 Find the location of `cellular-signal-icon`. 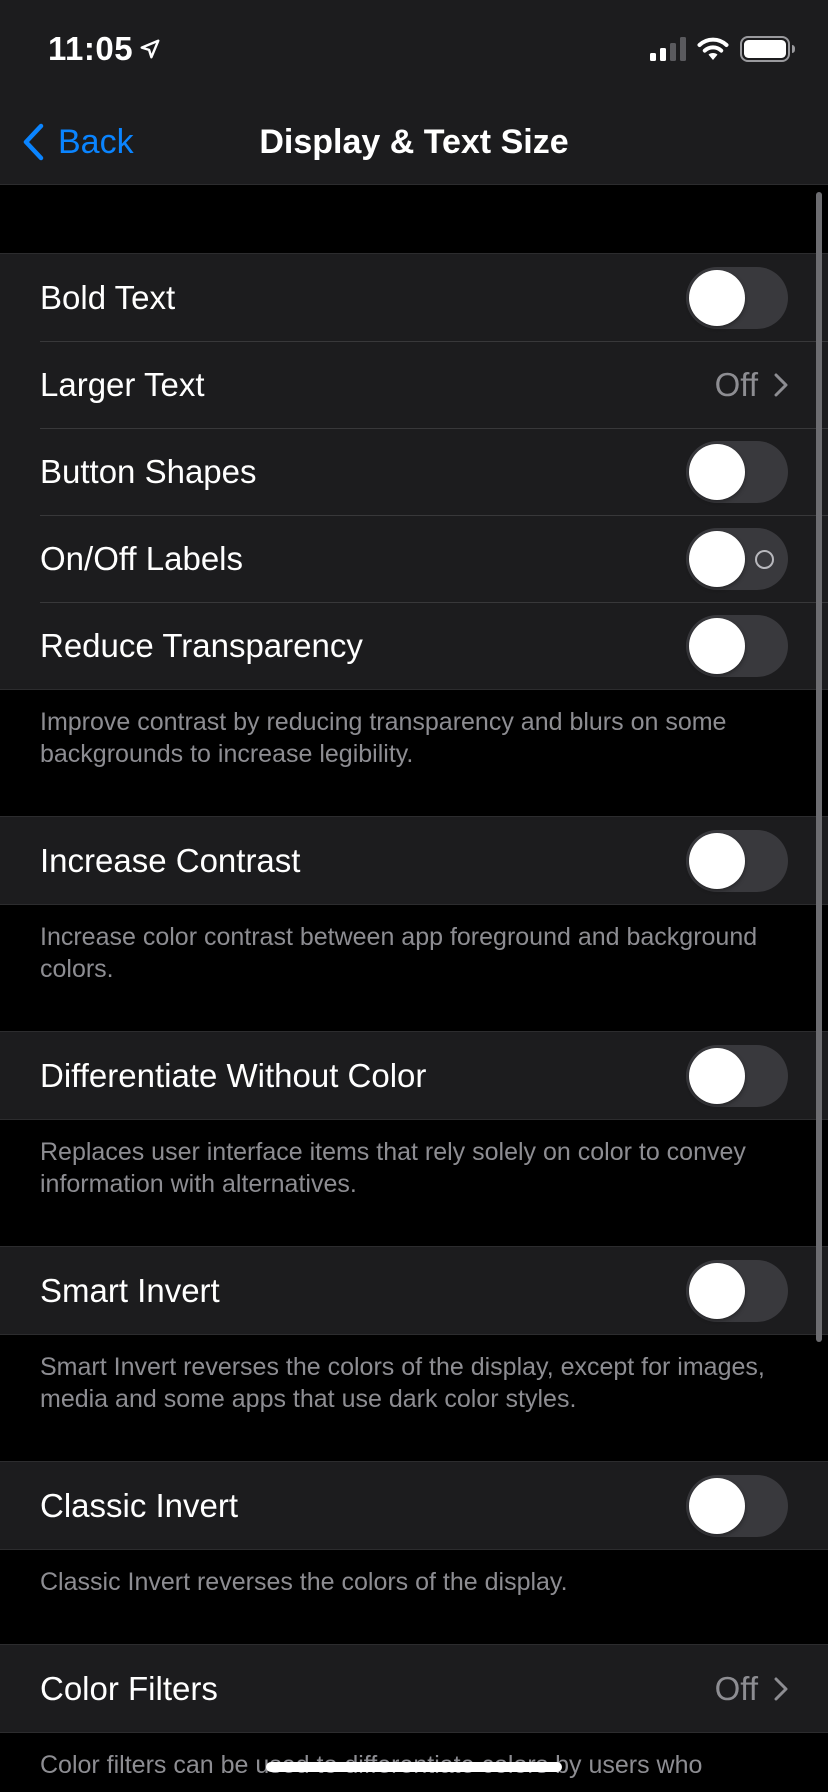

cellular-signal-icon is located at coordinates (668, 49).